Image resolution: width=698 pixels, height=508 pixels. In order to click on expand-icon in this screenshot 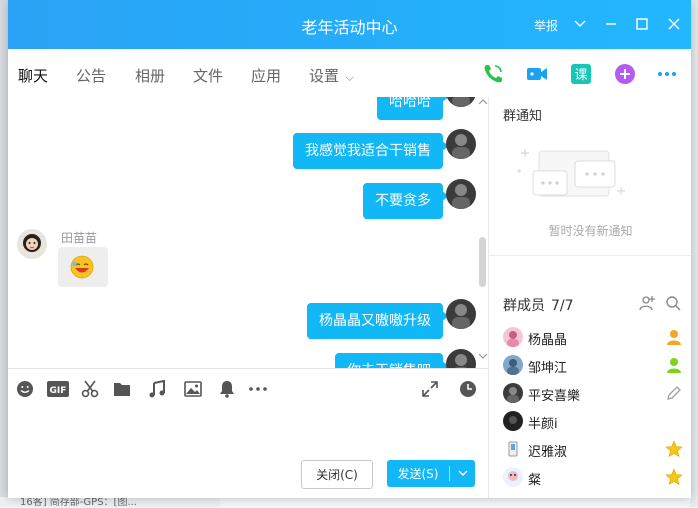, I will do `click(430, 389)`.